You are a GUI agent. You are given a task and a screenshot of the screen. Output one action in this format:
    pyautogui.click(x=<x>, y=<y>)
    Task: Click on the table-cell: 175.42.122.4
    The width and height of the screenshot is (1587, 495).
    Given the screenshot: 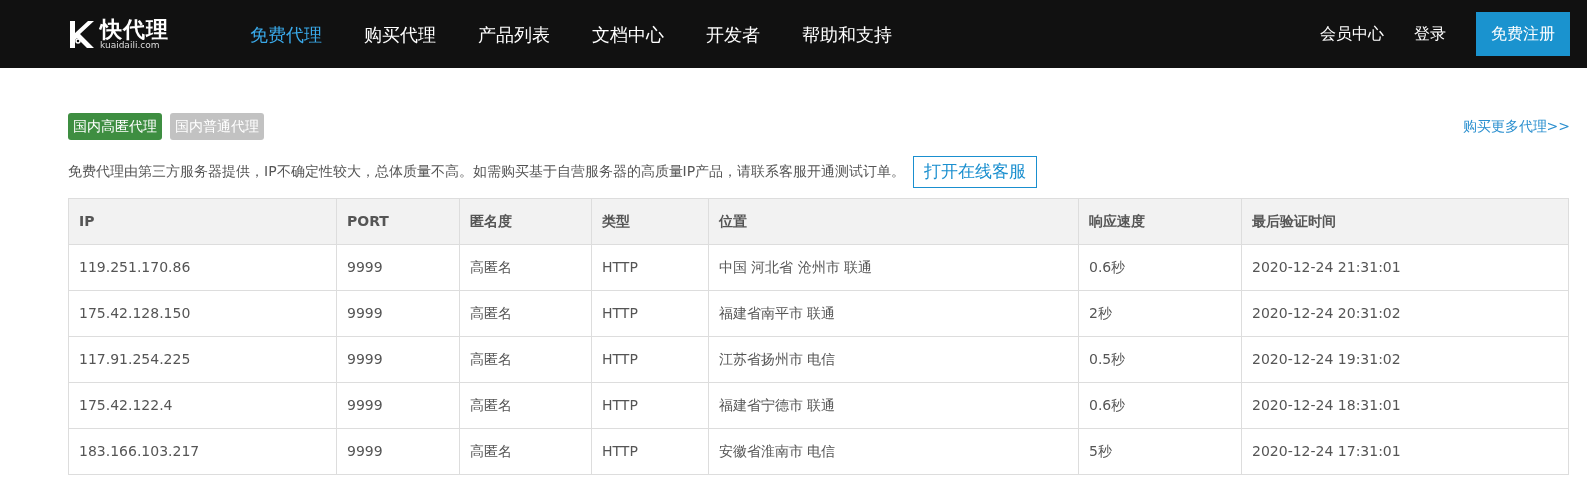 What is the action you would take?
    pyautogui.click(x=202, y=405)
    